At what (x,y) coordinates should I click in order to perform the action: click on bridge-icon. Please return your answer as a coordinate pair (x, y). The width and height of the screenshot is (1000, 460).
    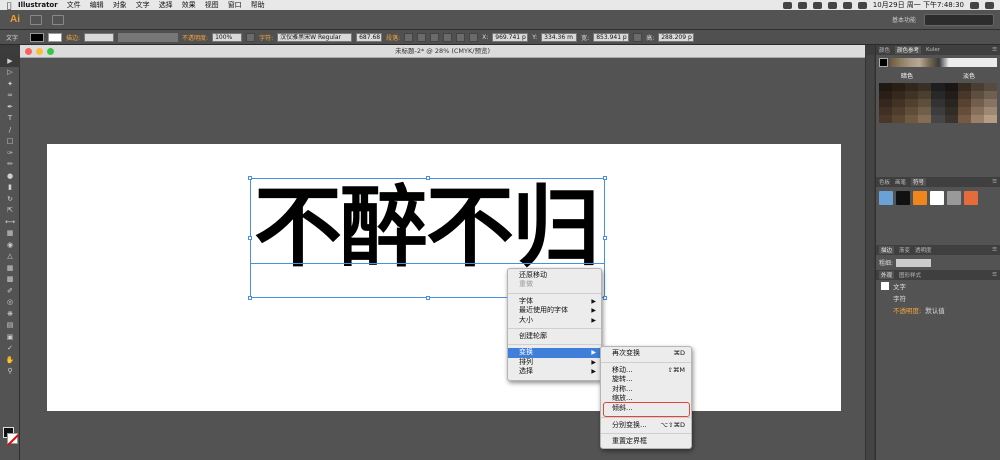
    Looking at the image, I should click on (36, 19).